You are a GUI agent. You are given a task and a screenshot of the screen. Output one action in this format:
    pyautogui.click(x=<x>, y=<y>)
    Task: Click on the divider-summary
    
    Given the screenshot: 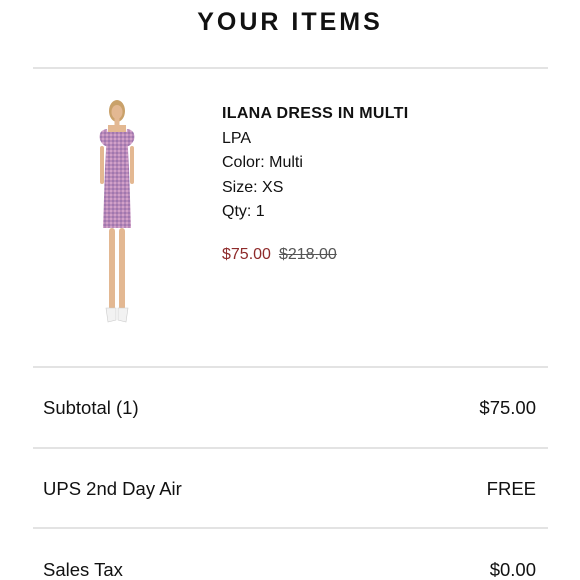 What is the action you would take?
    pyautogui.click(x=290, y=367)
    